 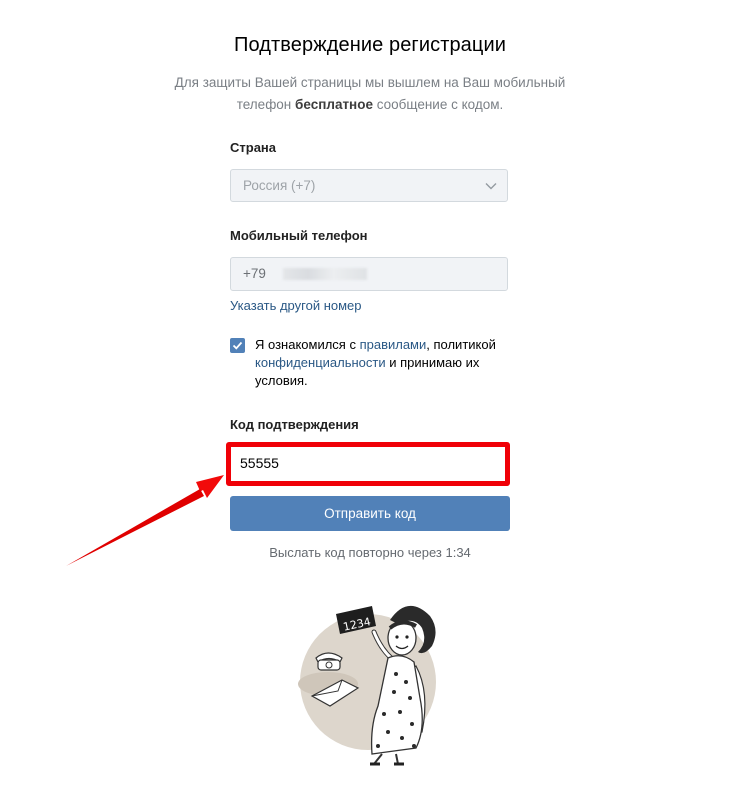 What do you see at coordinates (329, 661) in the screenshot?
I see `telephone-icon` at bounding box center [329, 661].